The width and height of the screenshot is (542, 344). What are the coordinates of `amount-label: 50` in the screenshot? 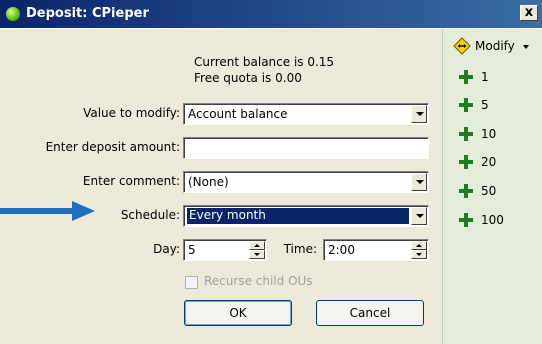 It's located at (489, 191).